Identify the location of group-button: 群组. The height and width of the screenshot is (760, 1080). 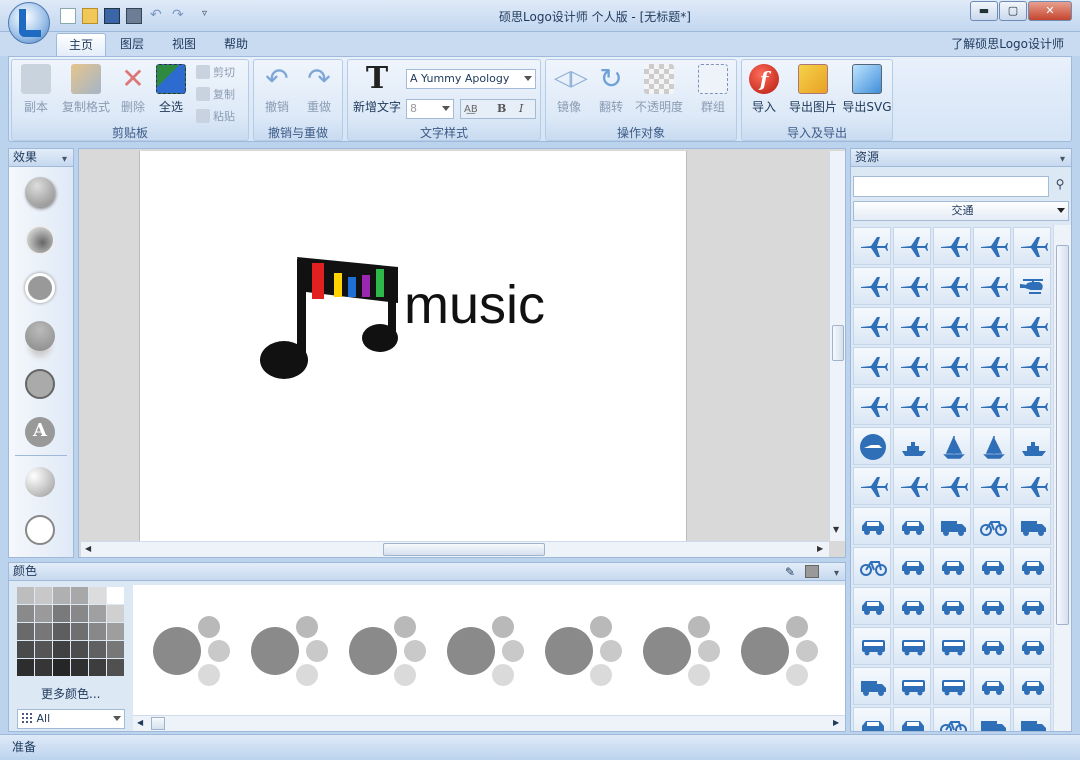
(713, 89).